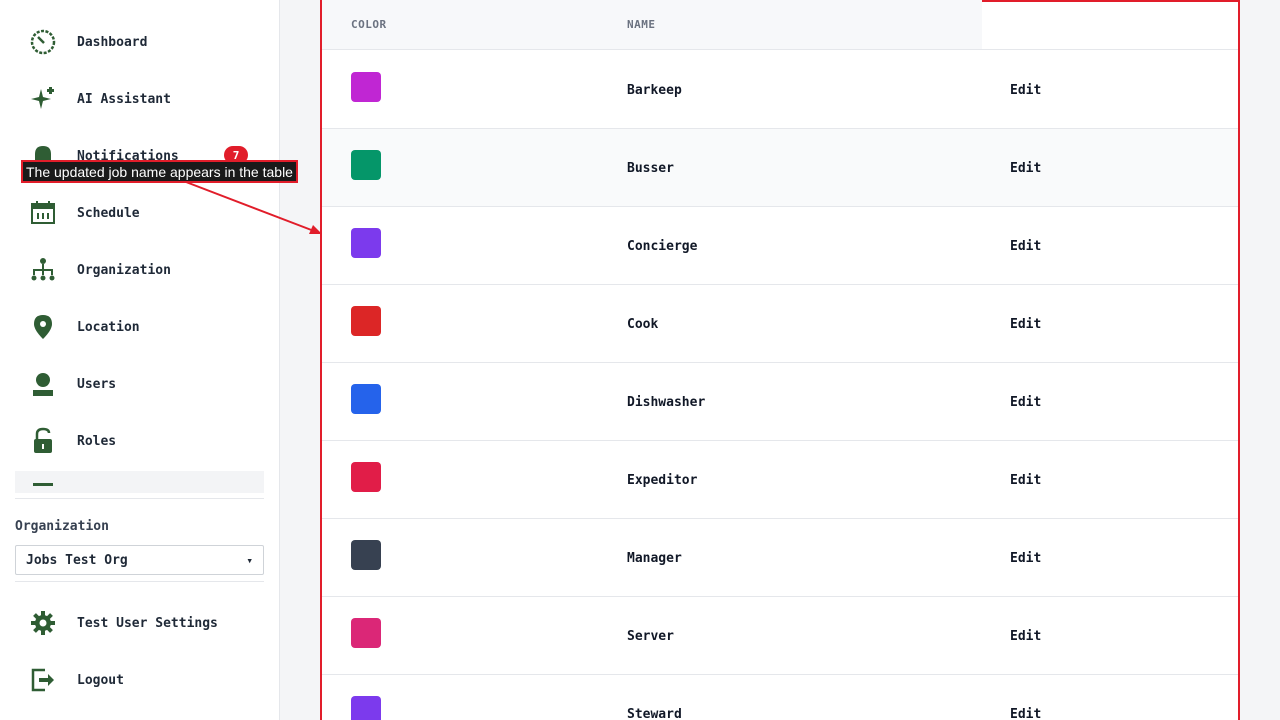 Image resolution: width=1280 pixels, height=720 pixels. I want to click on table-row: Busser Edit, so click(780, 168).